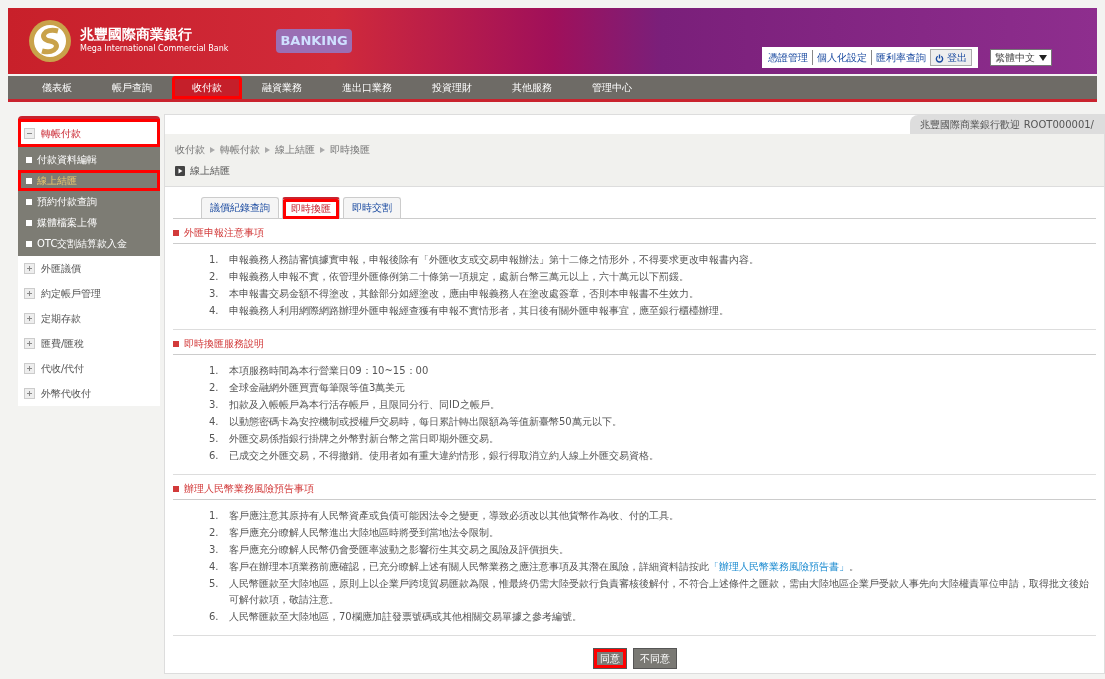 Image resolution: width=1105 pixels, height=679 pixels. What do you see at coordinates (898, 57) in the screenshot?
I see `header-link: 匯利率查詢` at bounding box center [898, 57].